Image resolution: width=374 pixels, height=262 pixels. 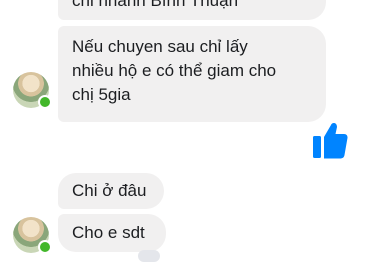 I want to click on contact-avatar, so click(x=32, y=90).